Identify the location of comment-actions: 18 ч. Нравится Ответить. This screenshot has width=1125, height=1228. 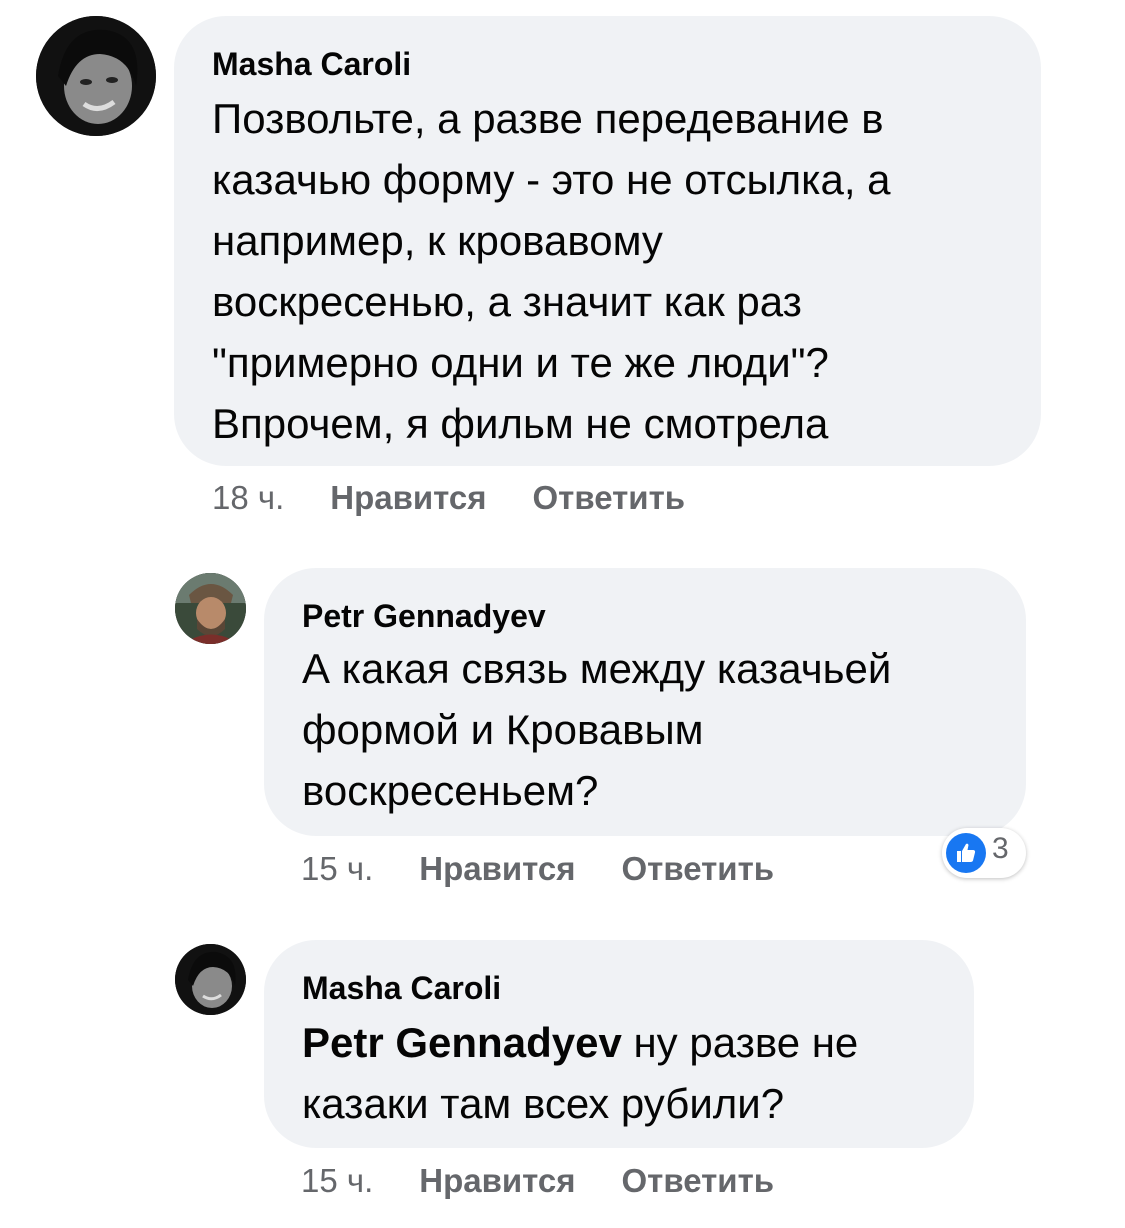
(448, 498).